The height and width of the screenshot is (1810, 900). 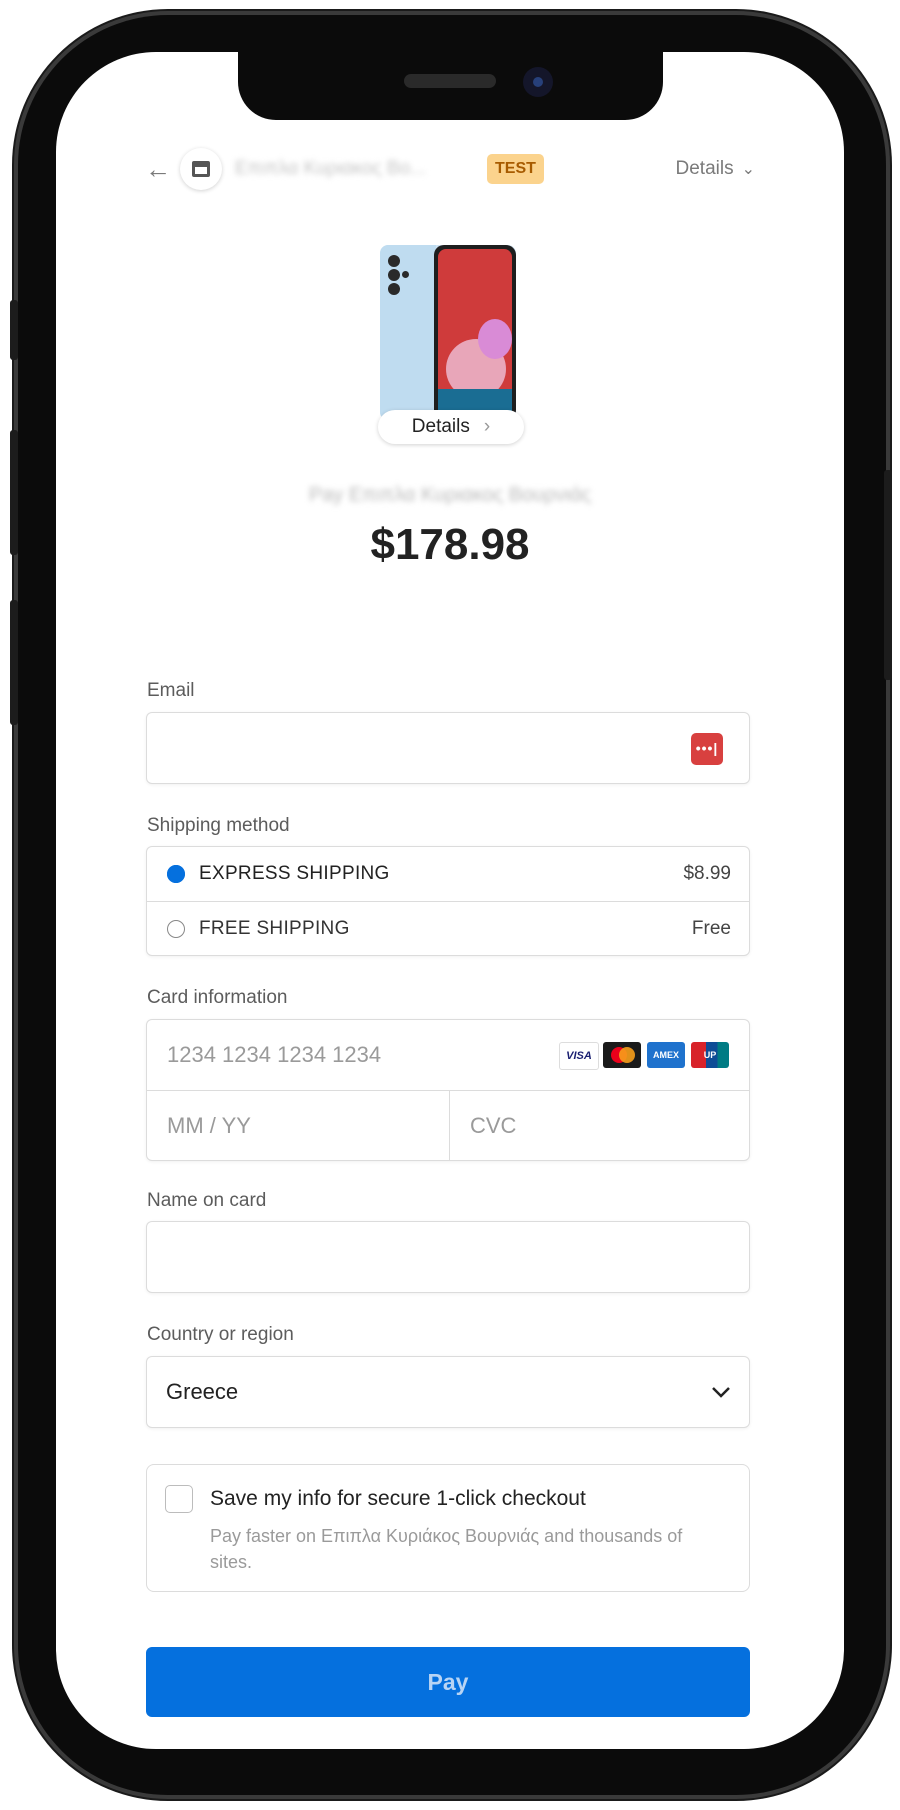 What do you see at coordinates (475, 334) in the screenshot?
I see `product-phone-screen` at bounding box center [475, 334].